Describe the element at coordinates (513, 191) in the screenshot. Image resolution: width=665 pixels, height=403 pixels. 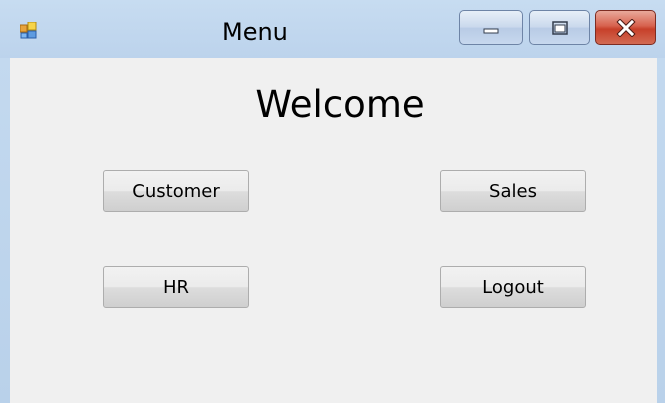
I see `sales-button: Sales` at that location.